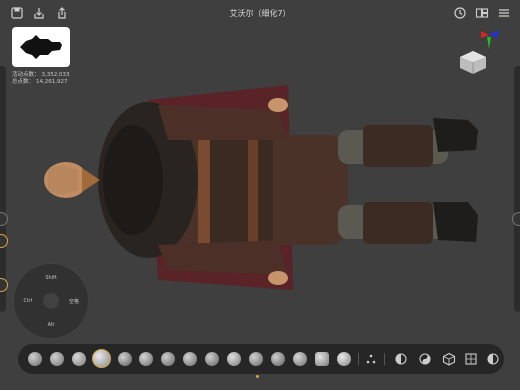 The image size is (520, 390). Describe the element at coordinates (101, 358) in the screenshot. I see `brush-smooth-icon-selected` at that location.